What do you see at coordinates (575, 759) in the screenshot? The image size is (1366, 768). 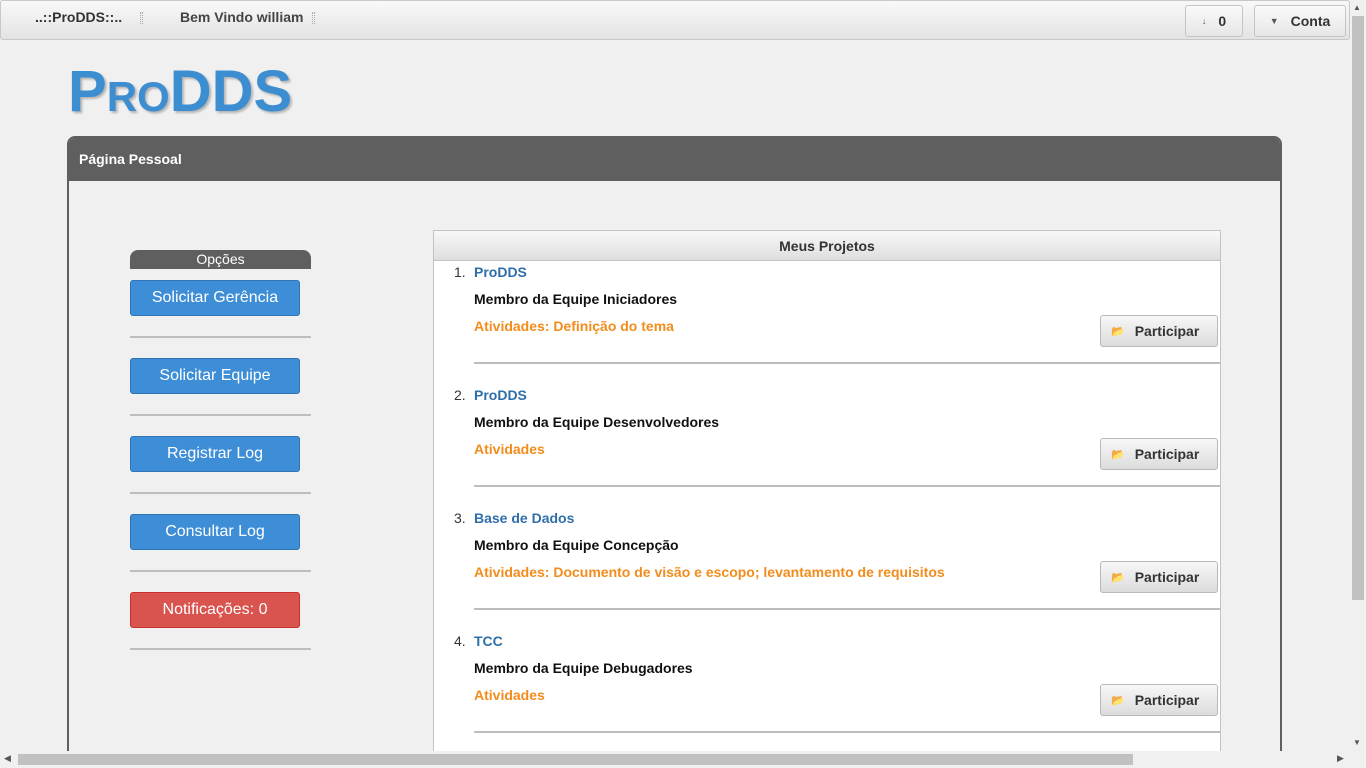 I see `horizontal-scroll-thumb` at bounding box center [575, 759].